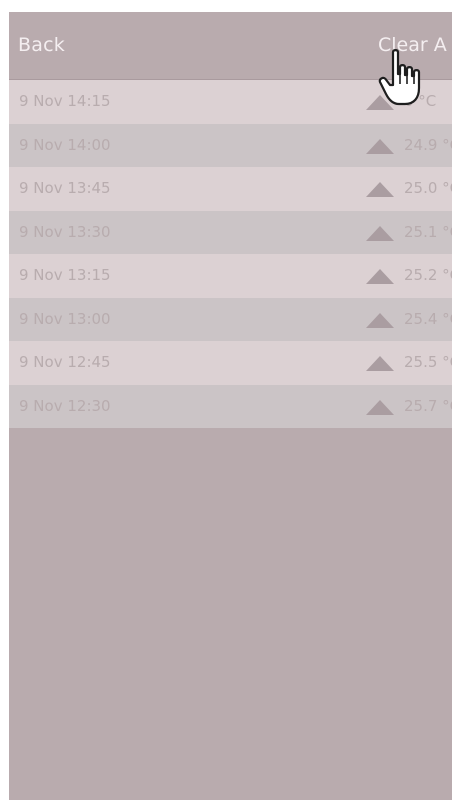 Image resolution: width=452 pixels, height=800 pixels. Describe the element at coordinates (65, 231) in the screenshot. I see `row-timestamp: 9 Nov 13:30` at that location.